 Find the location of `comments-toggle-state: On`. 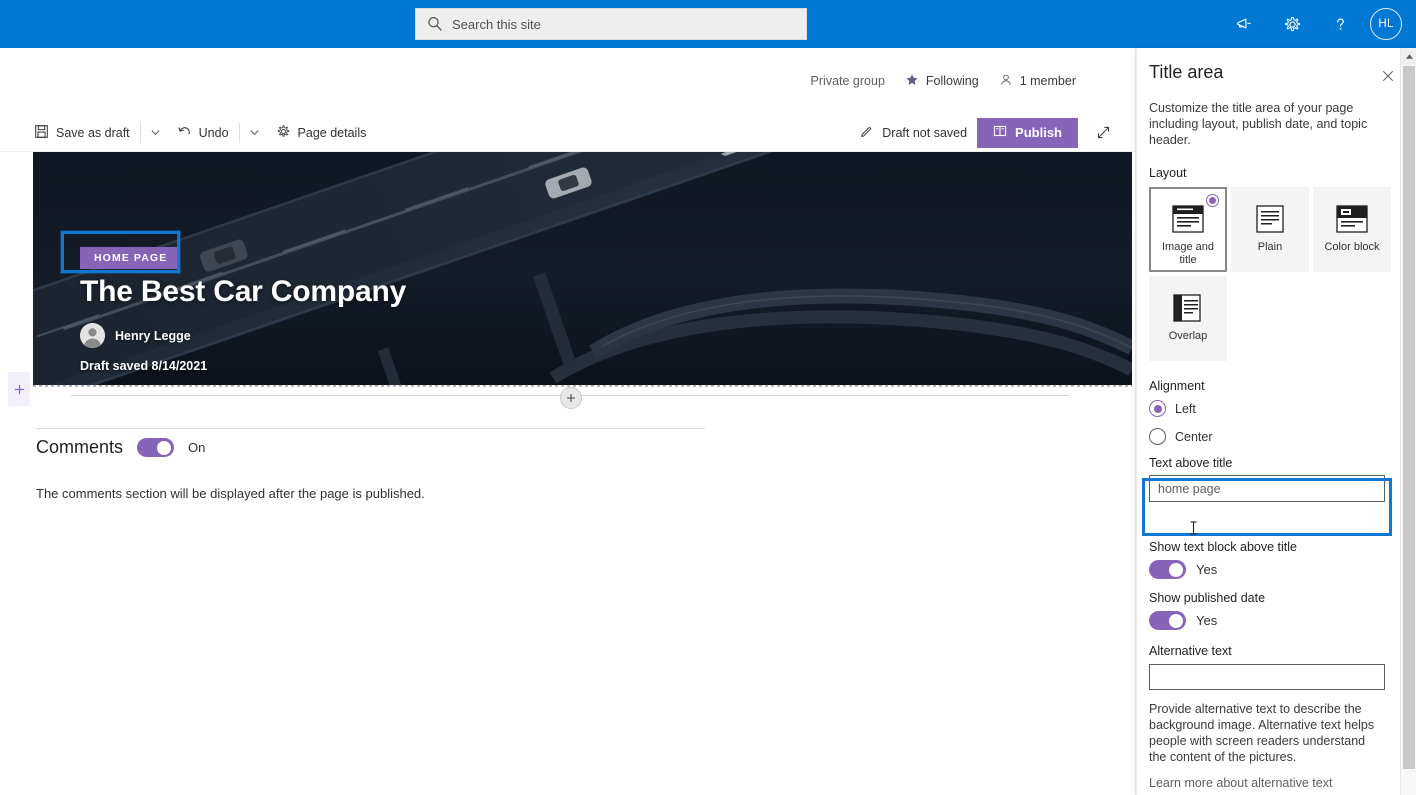

comments-toggle-state: On is located at coordinates (197, 447).